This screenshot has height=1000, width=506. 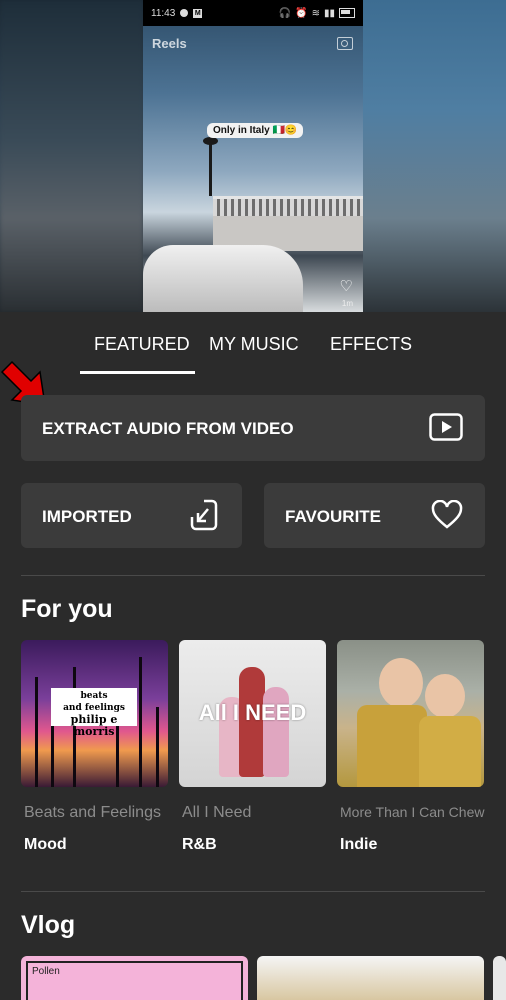 What do you see at coordinates (347, 13) in the screenshot?
I see `battery-icon` at bounding box center [347, 13].